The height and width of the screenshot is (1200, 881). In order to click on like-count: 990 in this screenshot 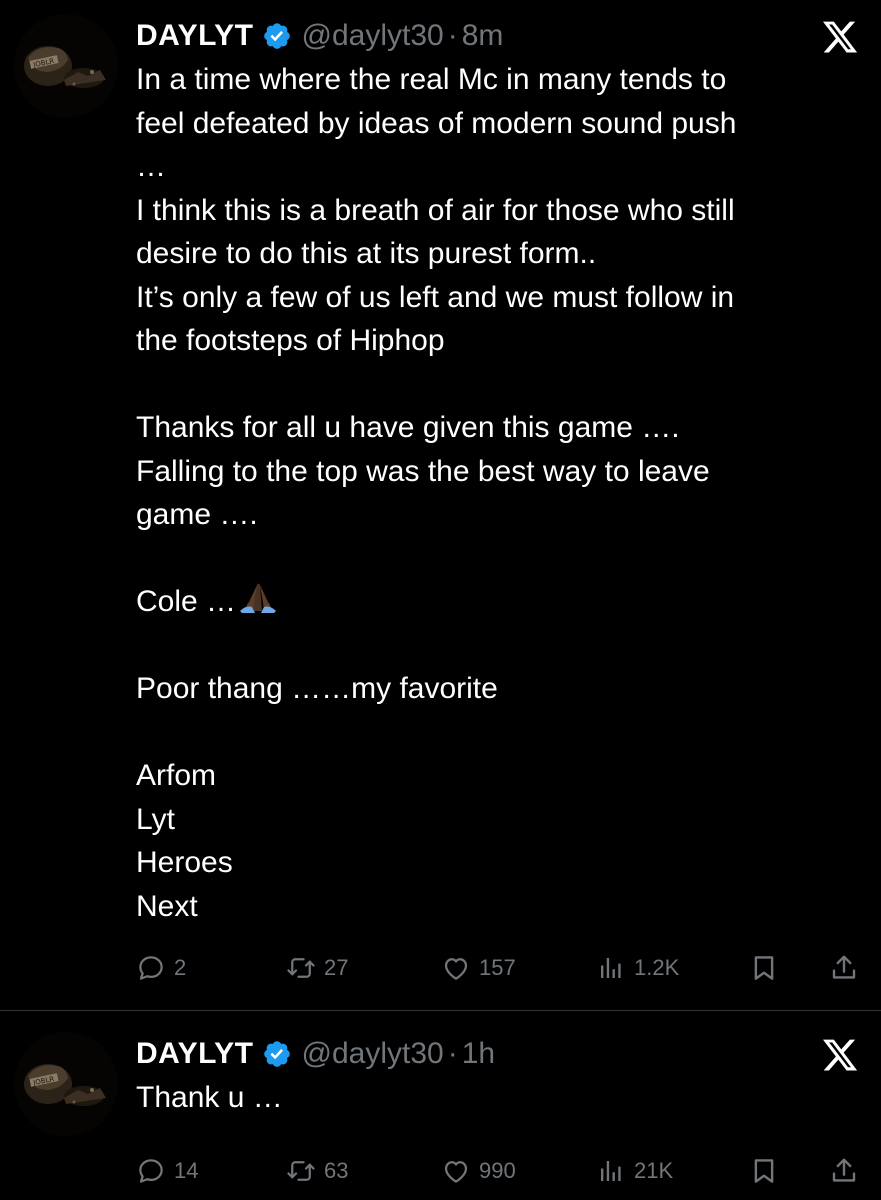, I will do `click(497, 1170)`.